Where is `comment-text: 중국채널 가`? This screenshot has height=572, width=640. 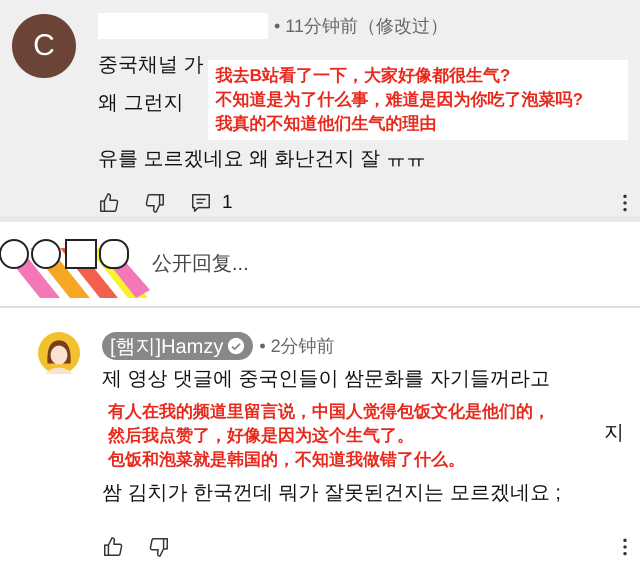
comment-text: 중국채널 가 is located at coordinates (151, 65).